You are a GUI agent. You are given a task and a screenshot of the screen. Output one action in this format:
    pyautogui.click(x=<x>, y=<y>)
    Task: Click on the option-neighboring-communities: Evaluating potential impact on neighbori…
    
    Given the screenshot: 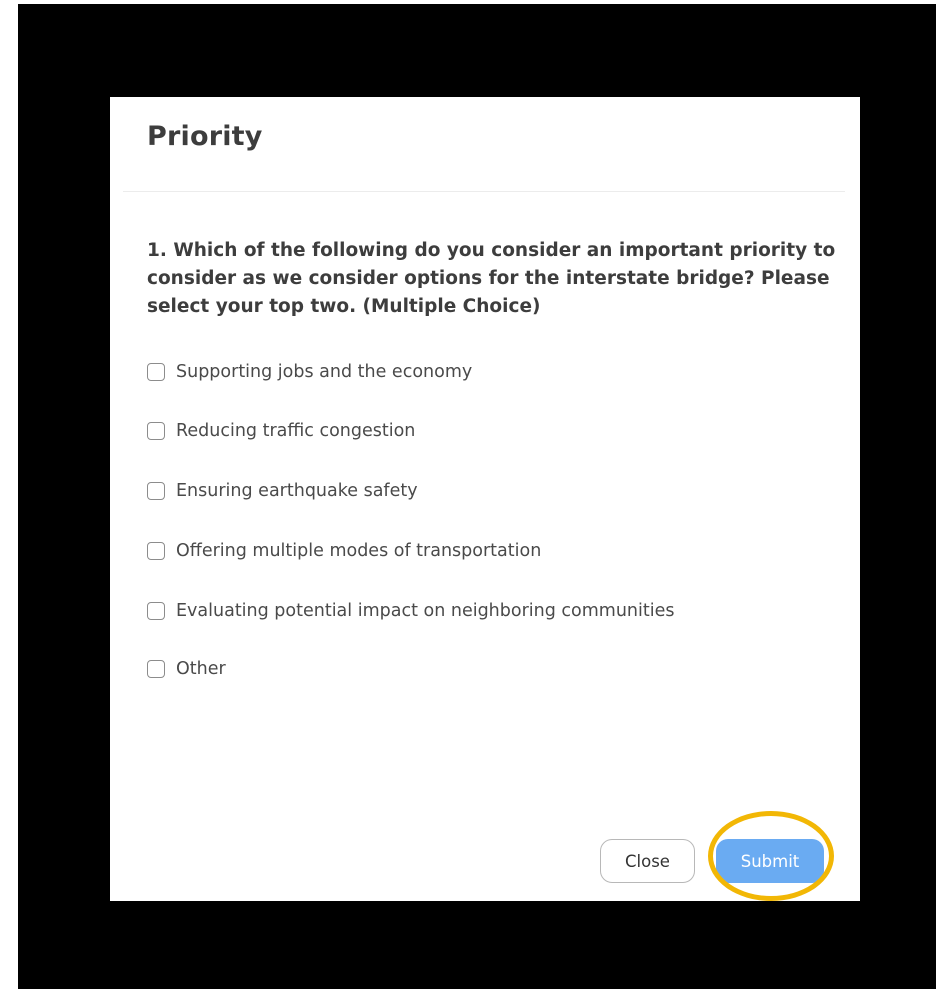 What is the action you would take?
    pyautogui.click(x=411, y=611)
    